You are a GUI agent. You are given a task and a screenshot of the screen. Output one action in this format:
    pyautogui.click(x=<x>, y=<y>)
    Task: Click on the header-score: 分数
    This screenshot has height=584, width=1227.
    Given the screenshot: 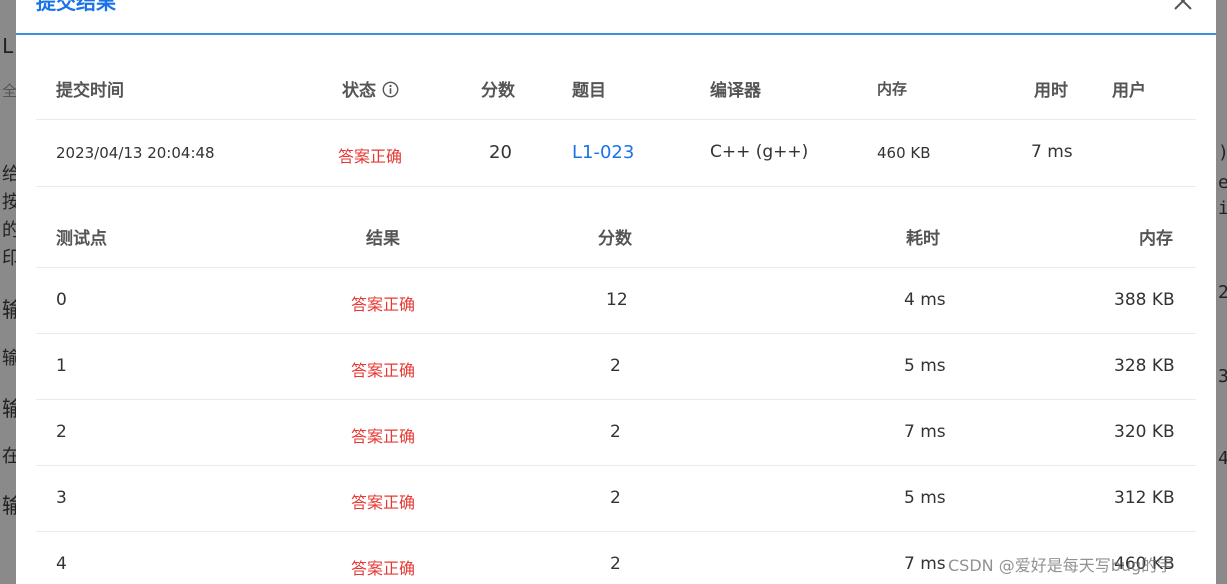 What is the action you would take?
    pyautogui.click(x=498, y=91)
    